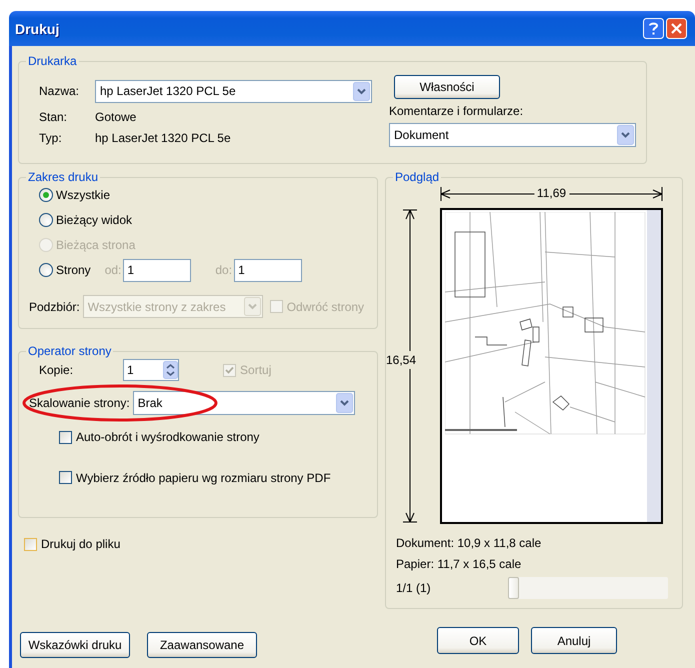 Image resolution: width=695 pixels, height=668 pixels. Describe the element at coordinates (94, 220) in the screenshot. I see `radio-label: Bieżący widok` at that location.